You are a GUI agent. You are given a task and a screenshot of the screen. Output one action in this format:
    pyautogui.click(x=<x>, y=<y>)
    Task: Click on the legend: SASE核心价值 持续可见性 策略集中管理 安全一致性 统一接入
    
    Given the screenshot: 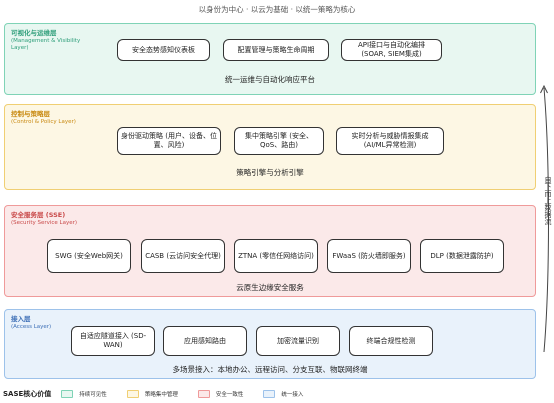 What is the action you would take?
    pyautogui.click(x=163, y=394)
    